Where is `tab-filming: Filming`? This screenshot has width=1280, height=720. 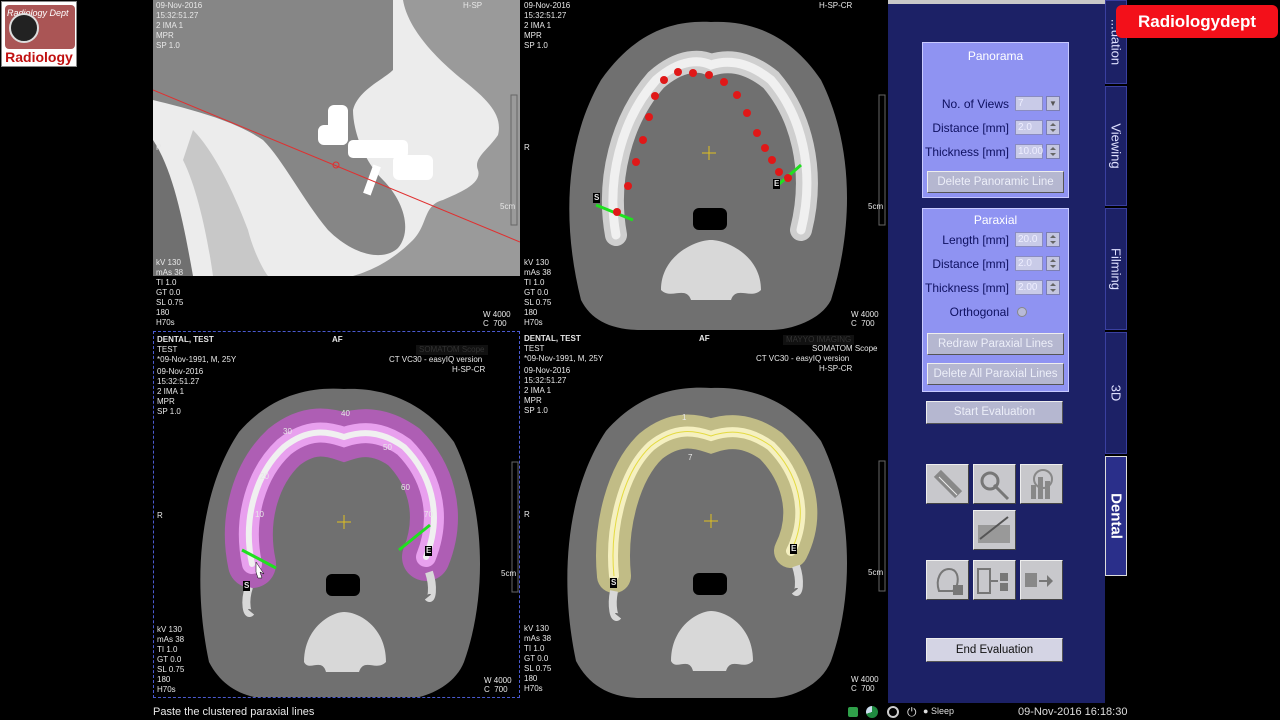
tab-filming: Filming is located at coordinates (1116, 269).